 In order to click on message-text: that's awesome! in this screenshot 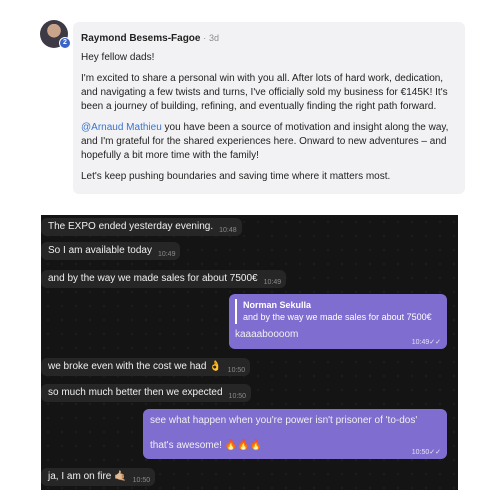, I will do `click(186, 445)`.